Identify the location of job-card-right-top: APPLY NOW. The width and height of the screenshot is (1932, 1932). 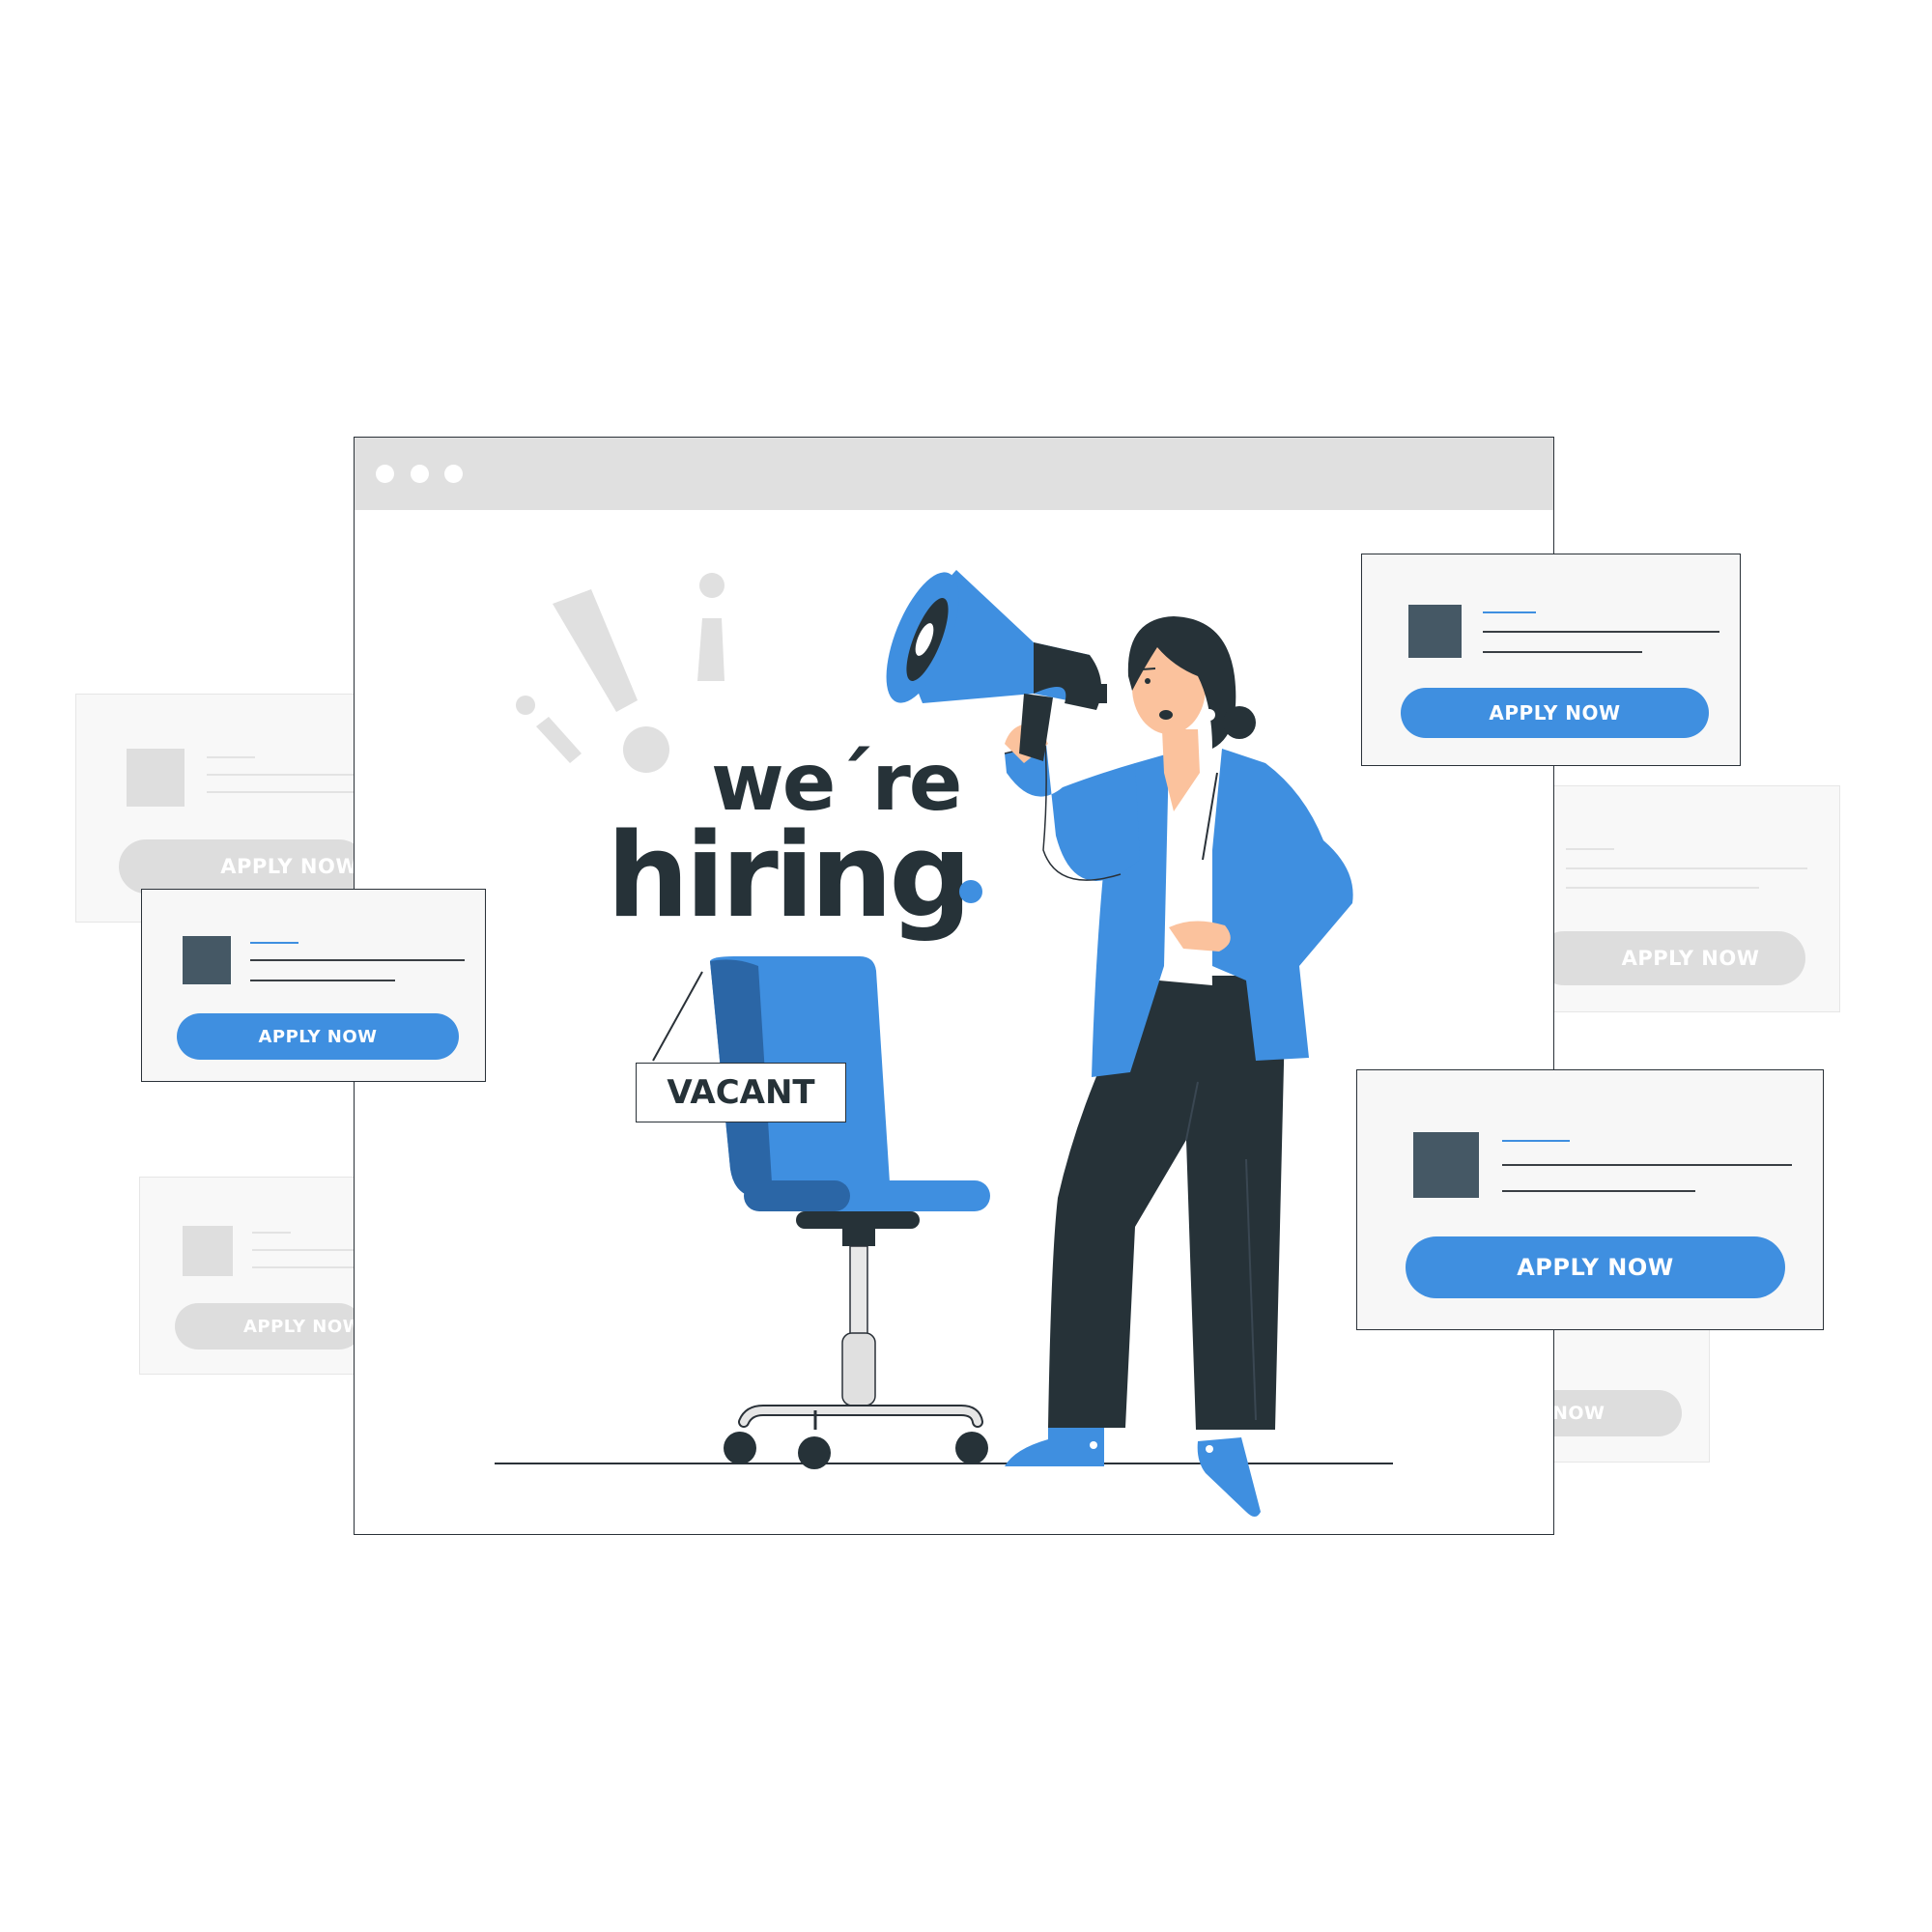
(1551, 660).